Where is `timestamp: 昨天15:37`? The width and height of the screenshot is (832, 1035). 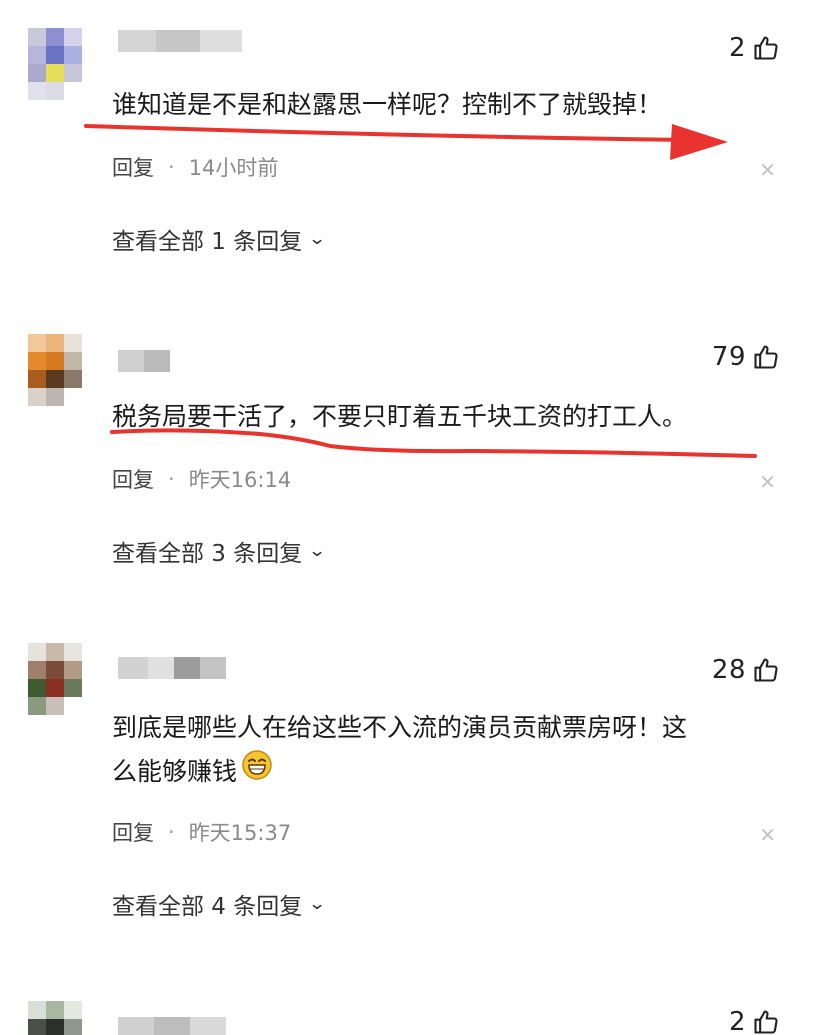 timestamp: 昨天15:37 is located at coordinates (240, 833).